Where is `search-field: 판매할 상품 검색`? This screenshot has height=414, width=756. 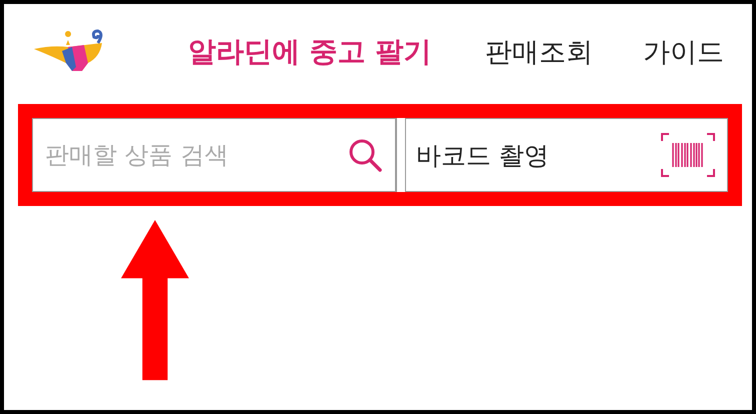
search-field: 판매할 상품 검색 is located at coordinates (214, 155).